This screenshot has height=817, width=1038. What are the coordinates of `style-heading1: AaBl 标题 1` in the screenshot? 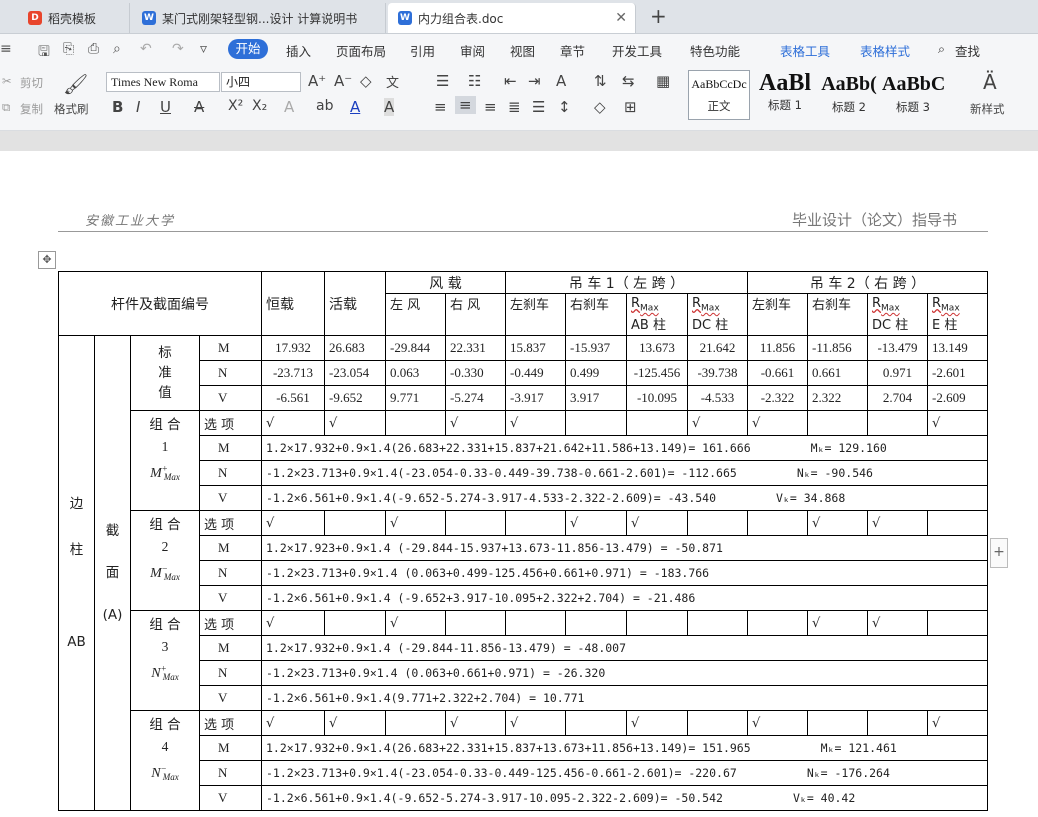 It's located at (785, 95).